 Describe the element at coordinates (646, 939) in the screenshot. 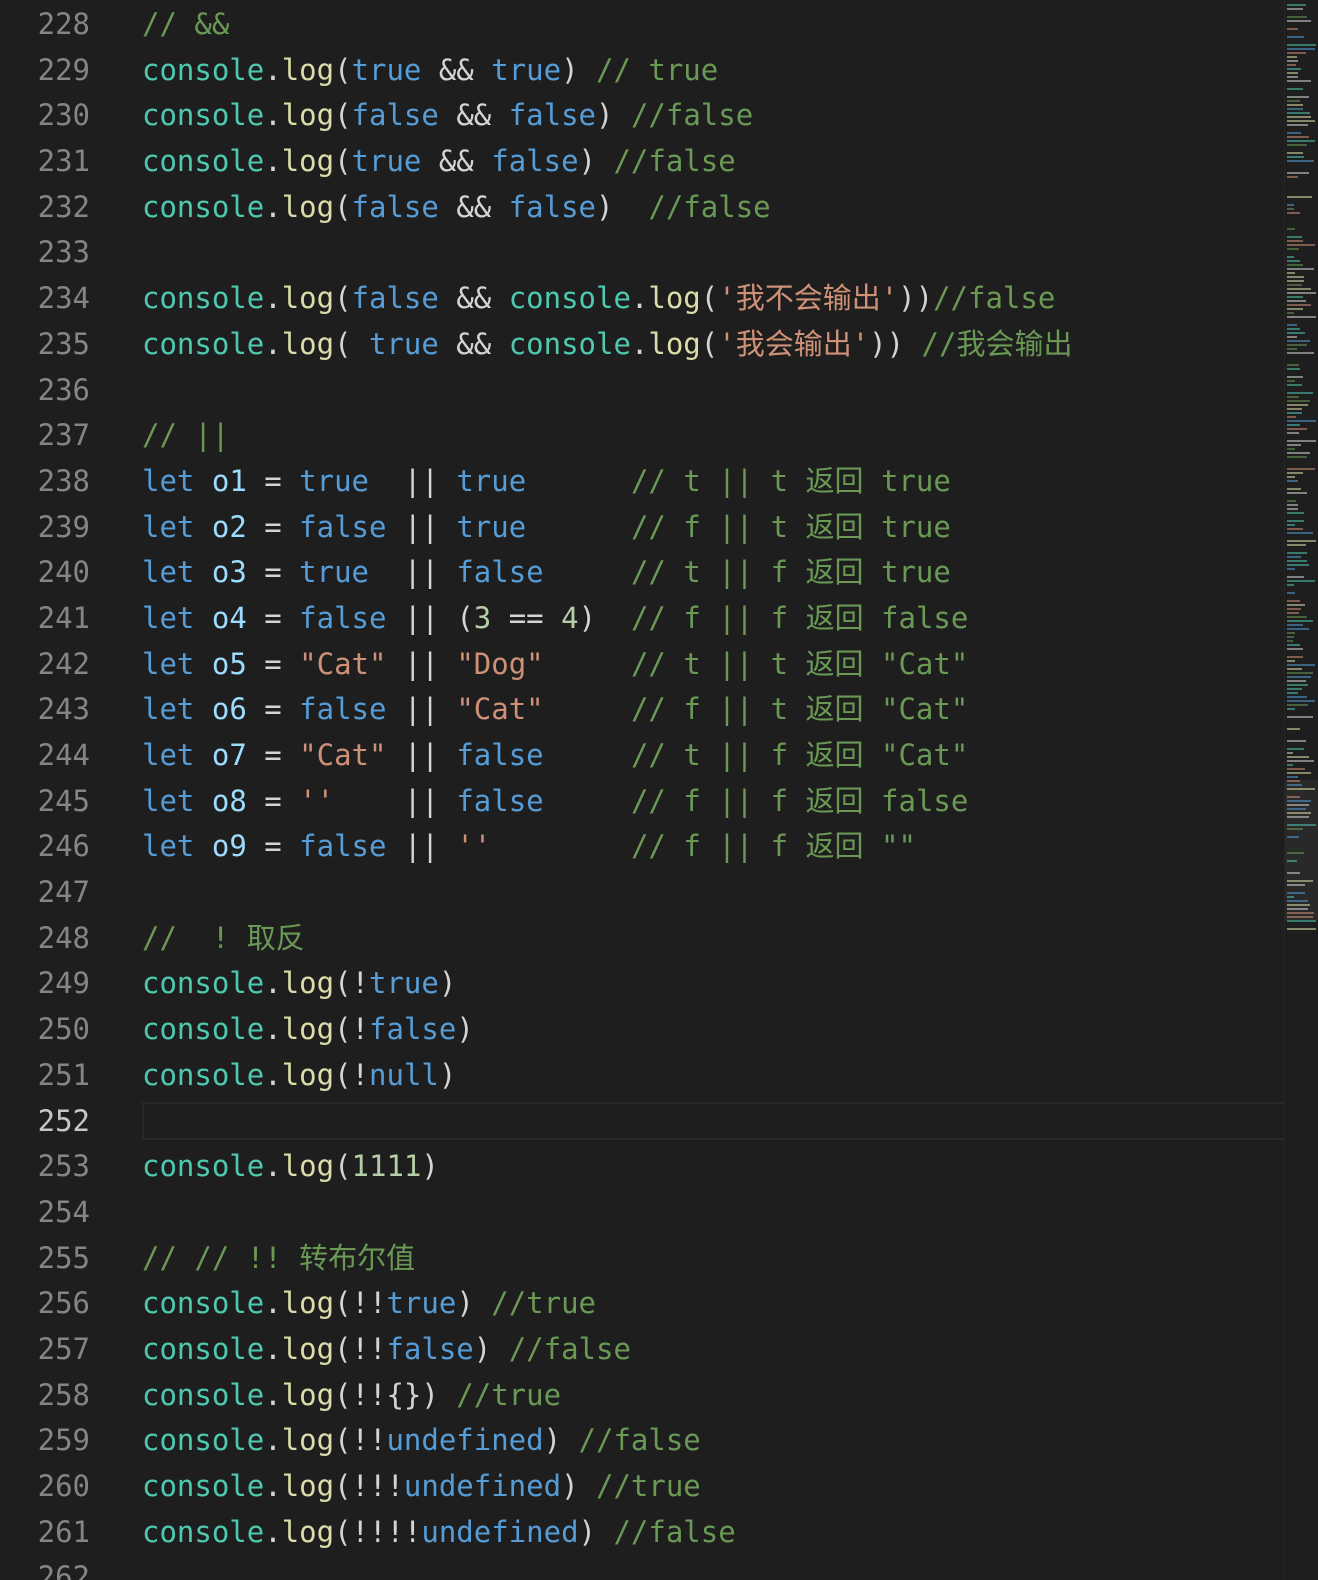

I see `code-line: 248 // ! 取反` at that location.